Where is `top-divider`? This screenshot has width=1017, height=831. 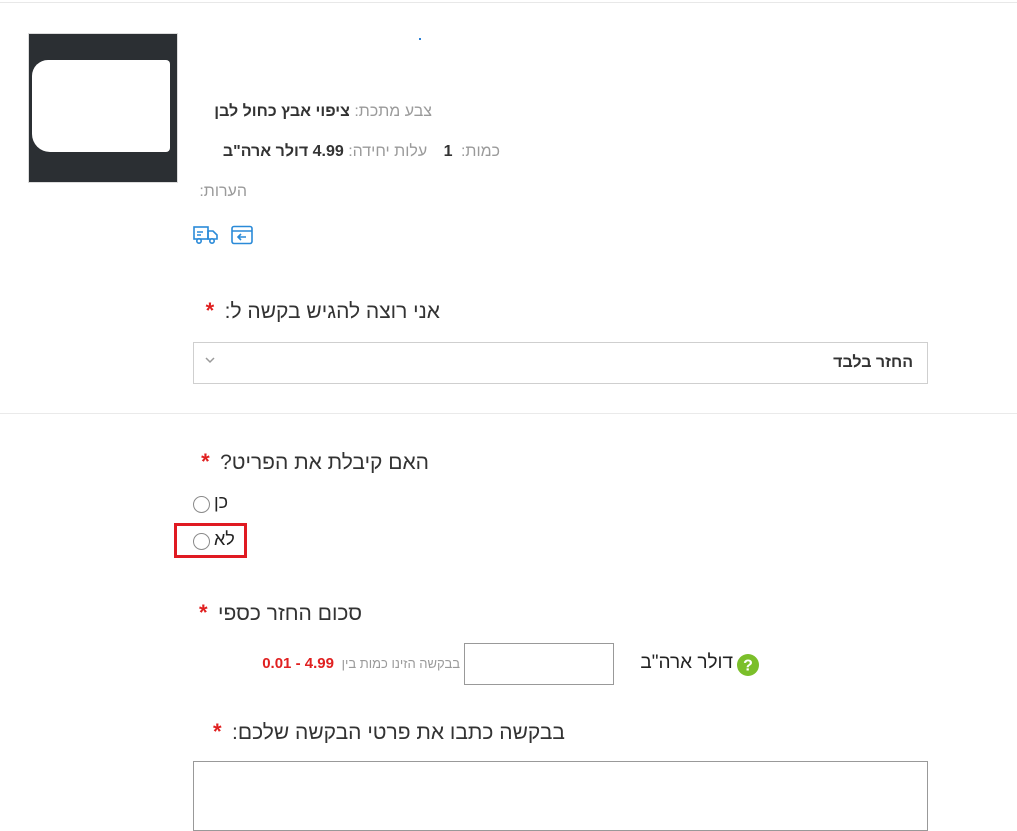
top-divider is located at coordinates (508, 2).